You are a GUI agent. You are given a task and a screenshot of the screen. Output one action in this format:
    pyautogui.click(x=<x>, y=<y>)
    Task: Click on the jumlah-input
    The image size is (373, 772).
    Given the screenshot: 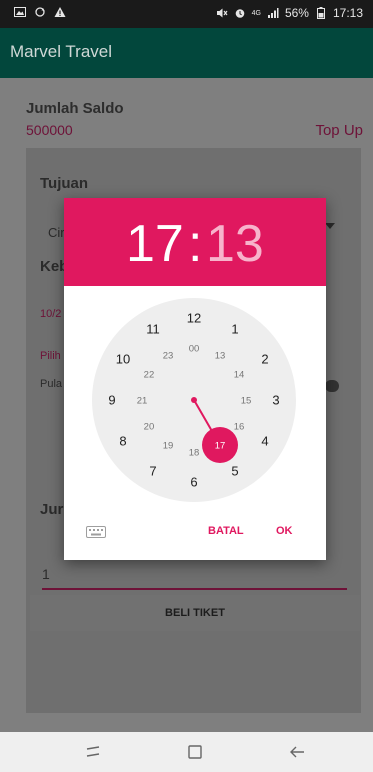 What is the action you would take?
    pyautogui.click(x=194, y=575)
    